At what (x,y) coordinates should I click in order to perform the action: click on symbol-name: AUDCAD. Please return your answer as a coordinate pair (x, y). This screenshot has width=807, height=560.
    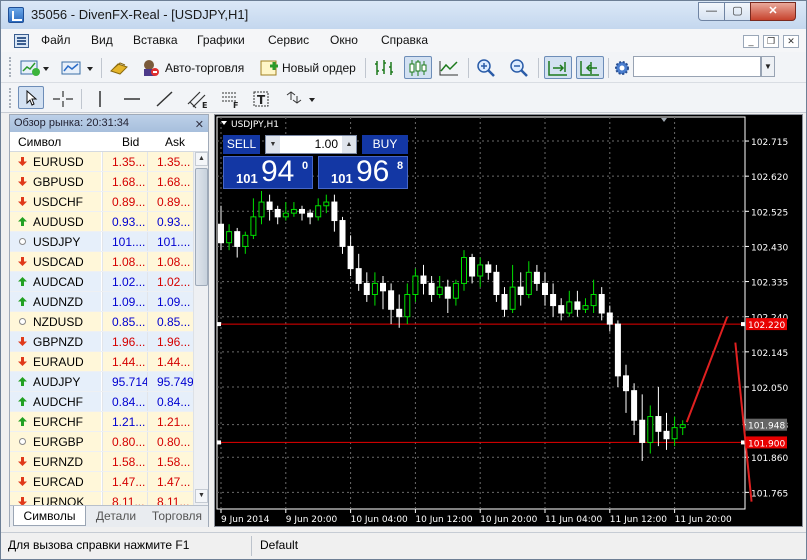
    Looking at the image, I should click on (58, 282).